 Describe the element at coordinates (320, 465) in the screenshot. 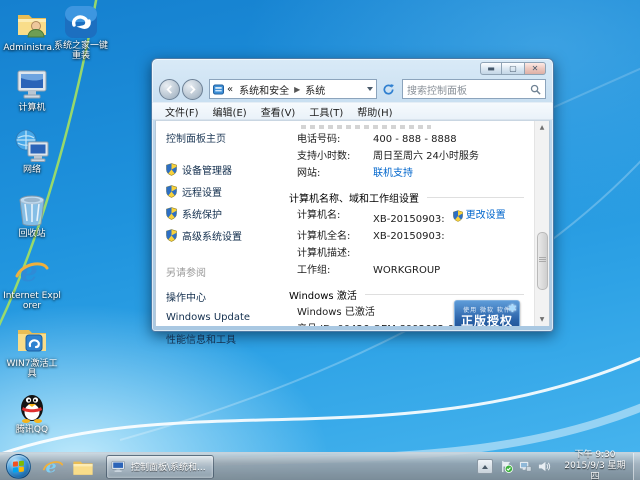

I see `taskbar: e 控制面板\系统和... 下午 9:30 2015/9/3 星期四` at that location.